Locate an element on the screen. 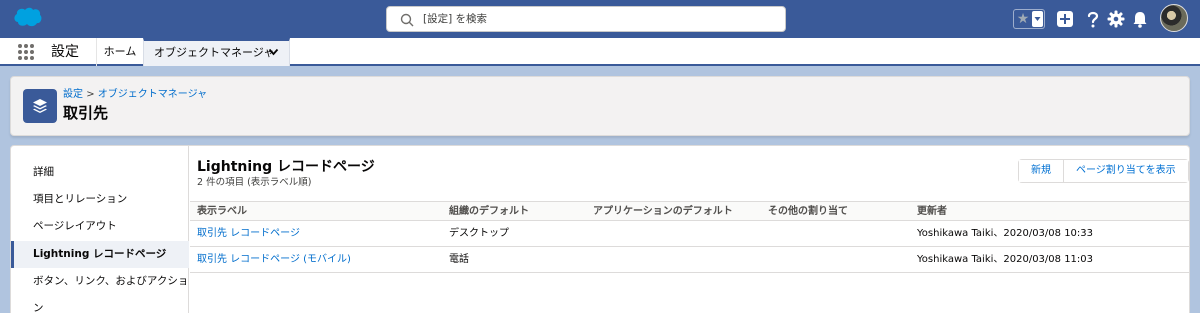  global-actions-plus-icon is located at coordinates (1065, 19).